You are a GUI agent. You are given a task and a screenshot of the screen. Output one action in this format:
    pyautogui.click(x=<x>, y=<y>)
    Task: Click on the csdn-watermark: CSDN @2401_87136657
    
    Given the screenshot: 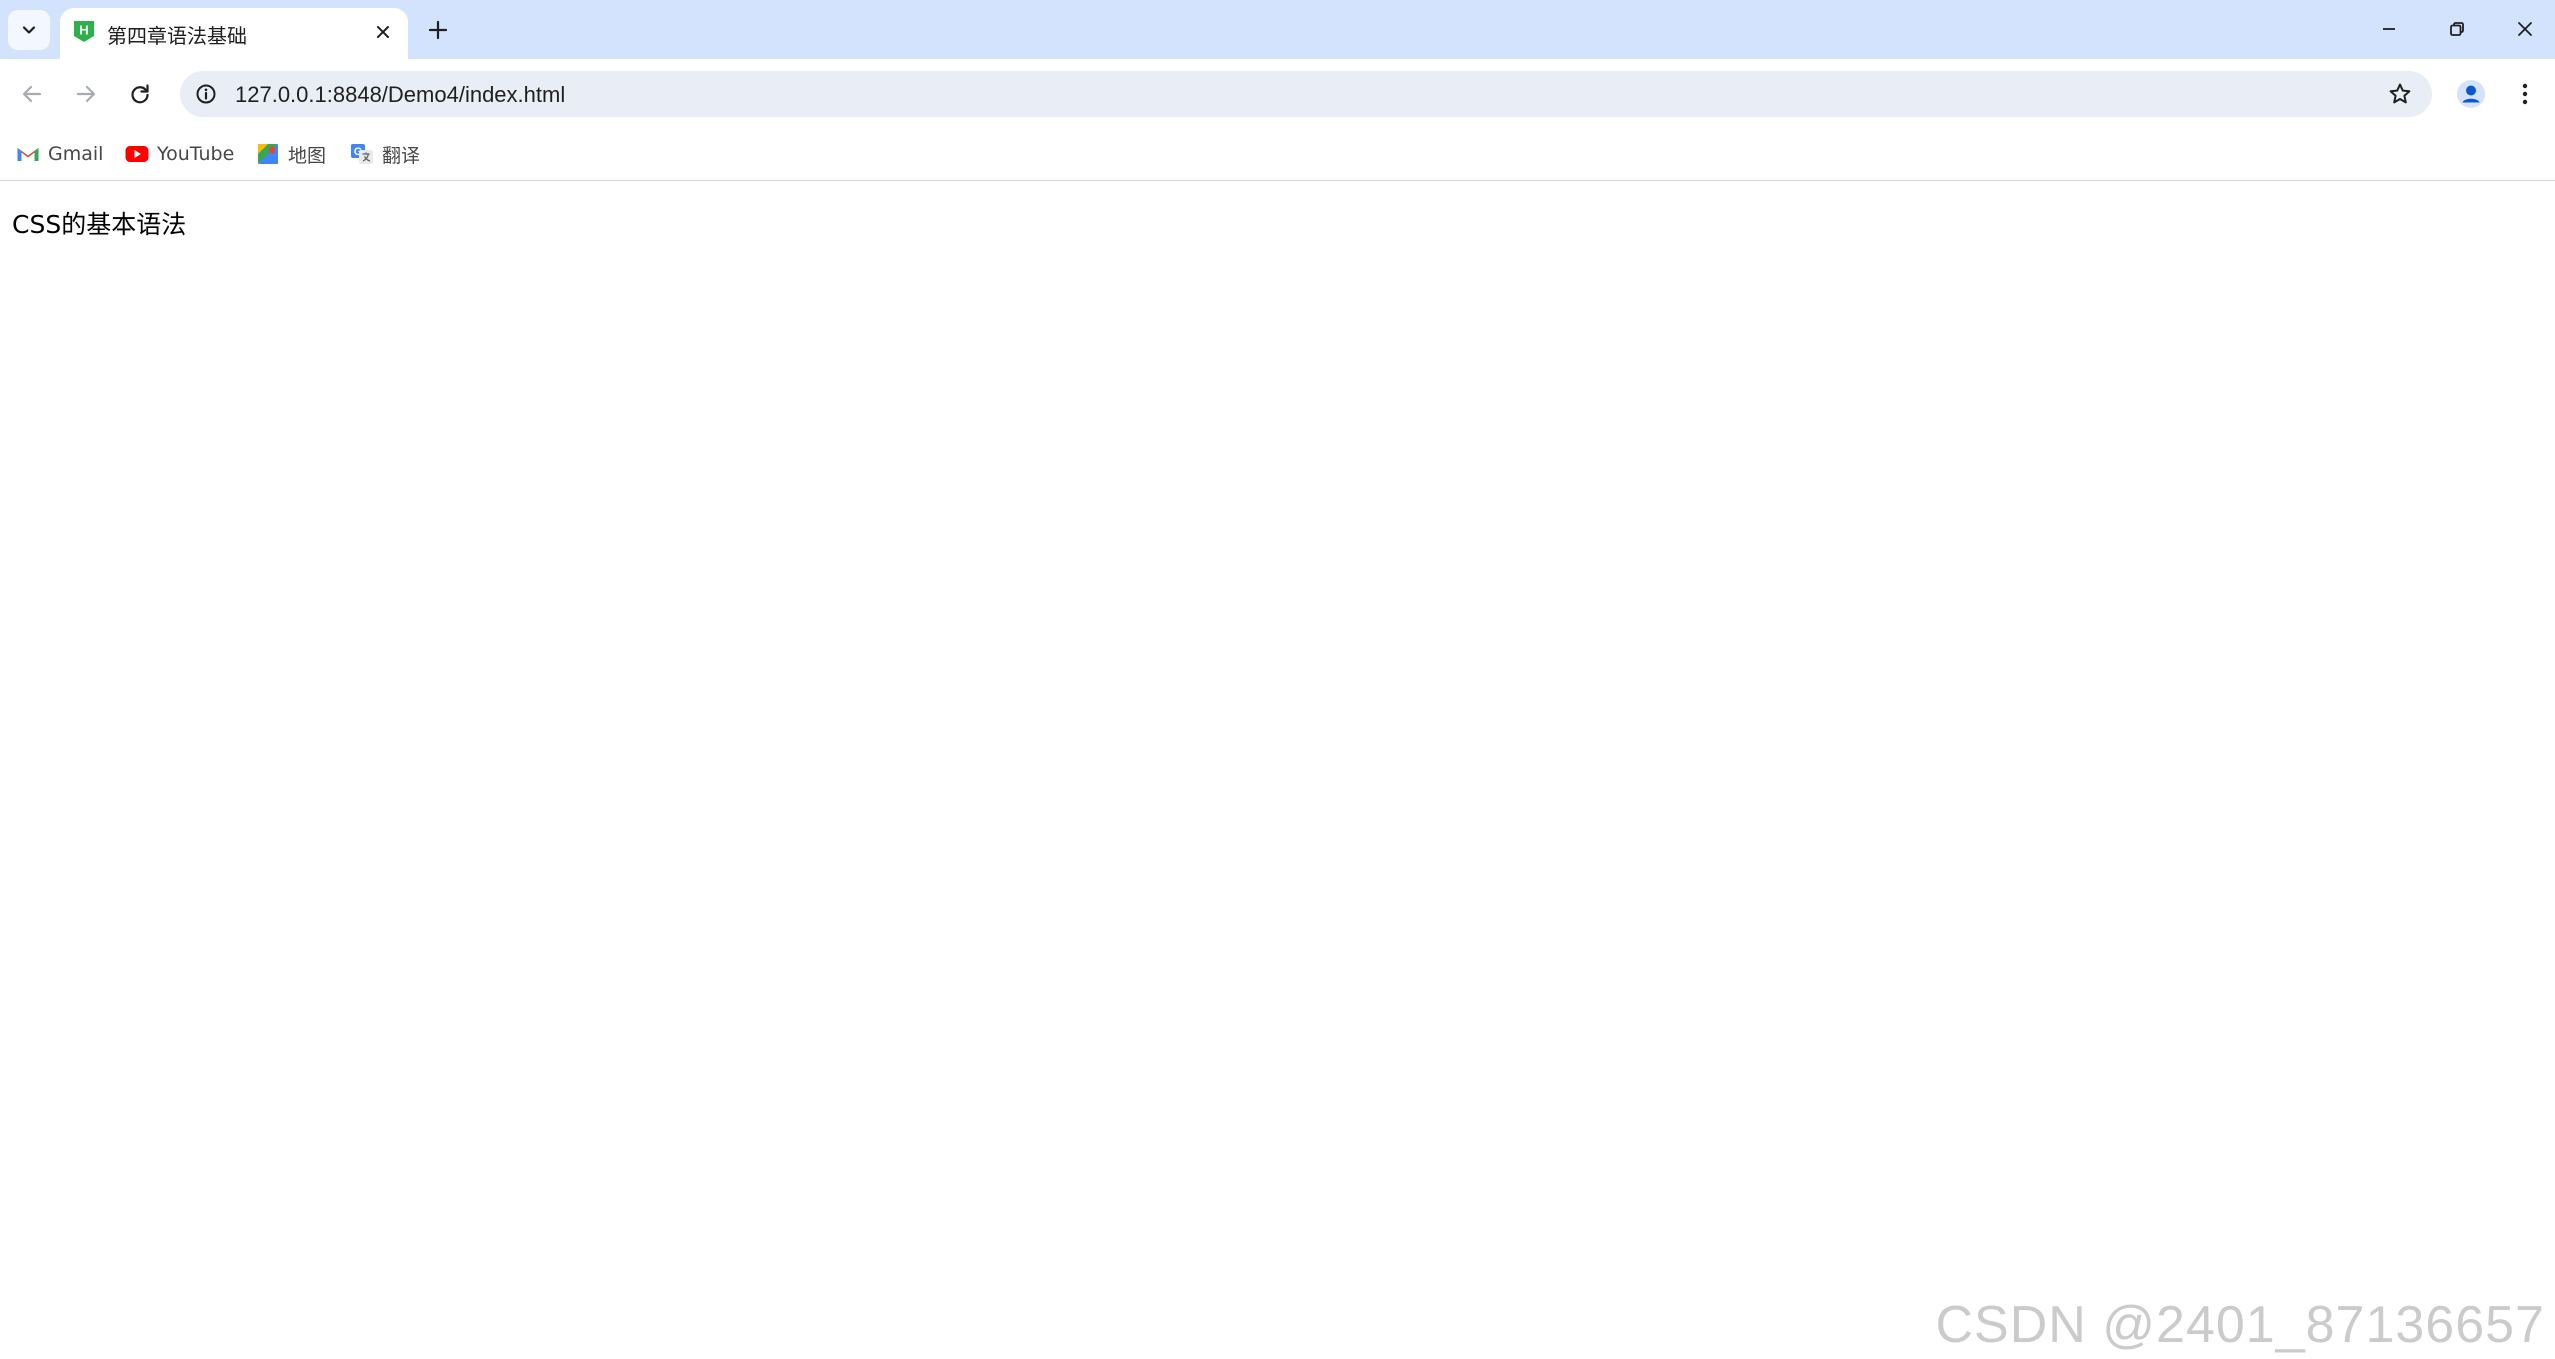 What is the action you would take?
    pyautogui.click(x=2240, y=1325)
    